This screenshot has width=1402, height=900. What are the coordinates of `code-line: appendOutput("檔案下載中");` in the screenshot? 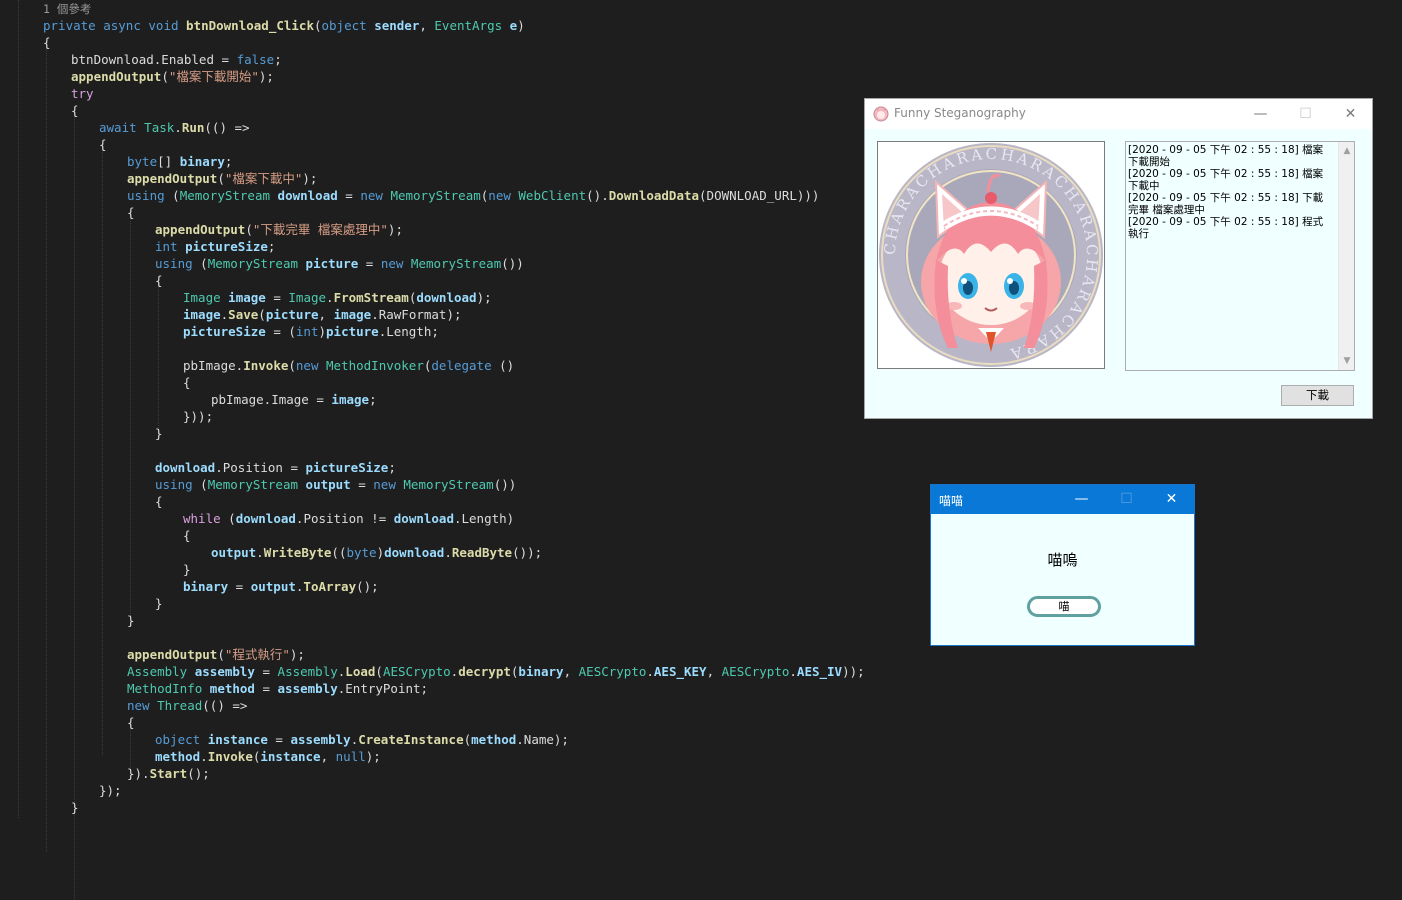 It's located at (222, 178).